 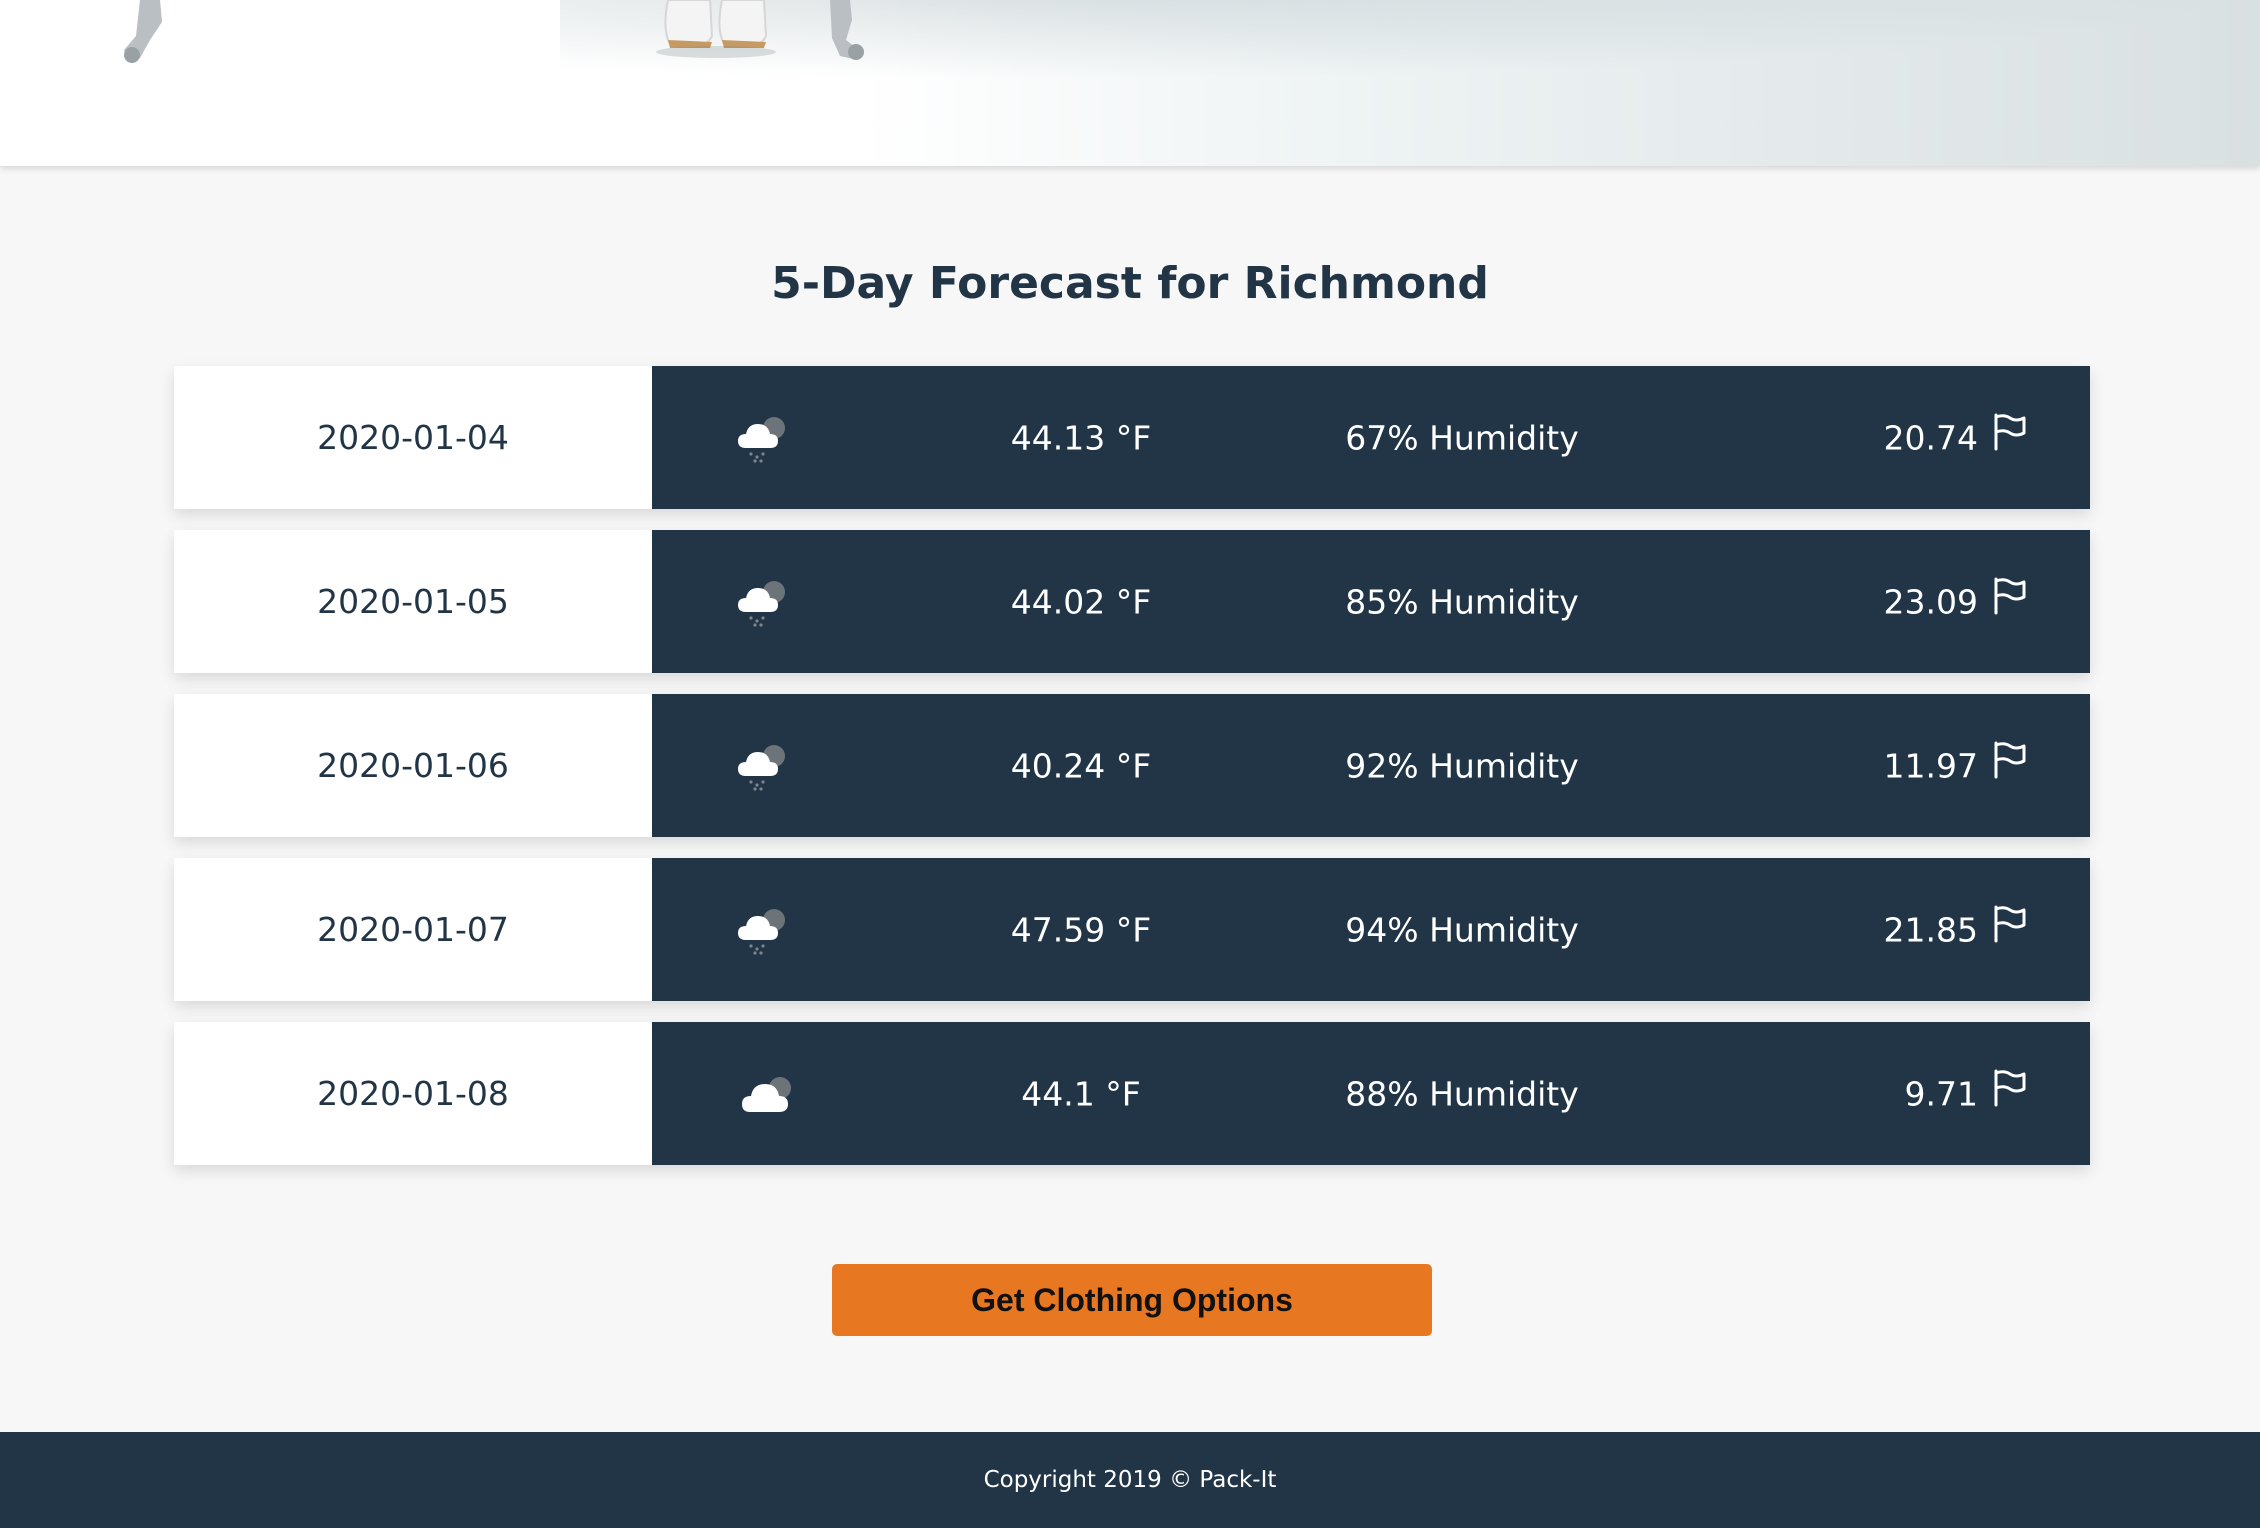 What do you see at coordinates (1462, 765) in the screenshot?
I see `forecast-humidity: 92% Humidity` at bounding box center [1462, 765].